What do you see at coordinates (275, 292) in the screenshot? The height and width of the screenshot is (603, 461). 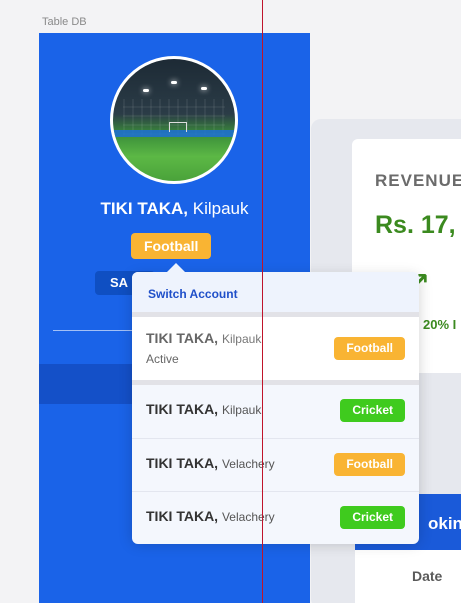 I see `dropdown-header: Switch Account` at bounding box center [275, 292].